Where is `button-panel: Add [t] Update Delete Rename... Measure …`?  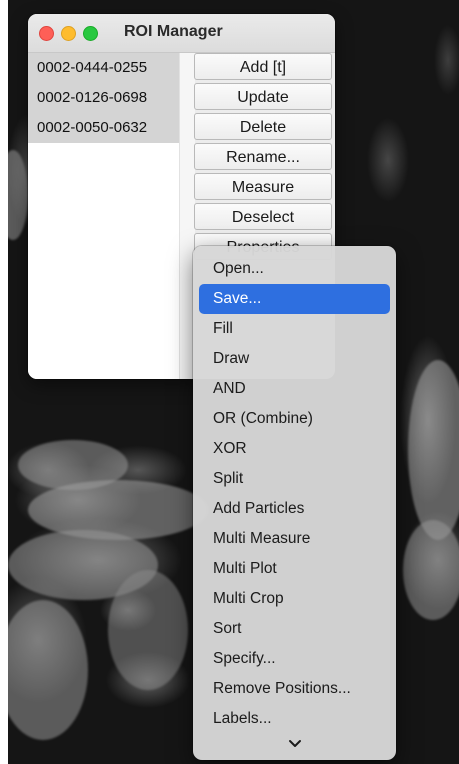
button-panel: Add [t] Update Delete Rename... Measure … is located at coordinates (264, 158).